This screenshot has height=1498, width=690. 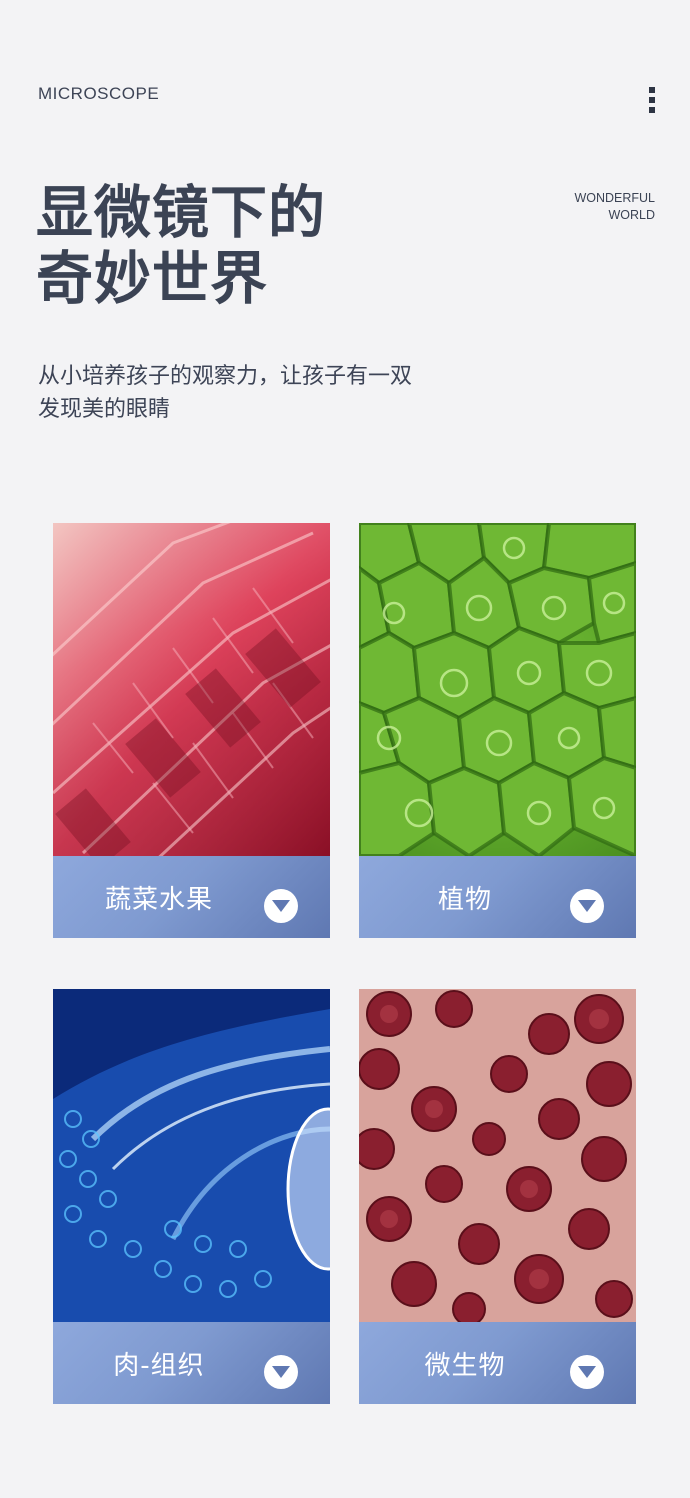 I want to click on category-card-plants: 植物, so click(x=497, y=730).